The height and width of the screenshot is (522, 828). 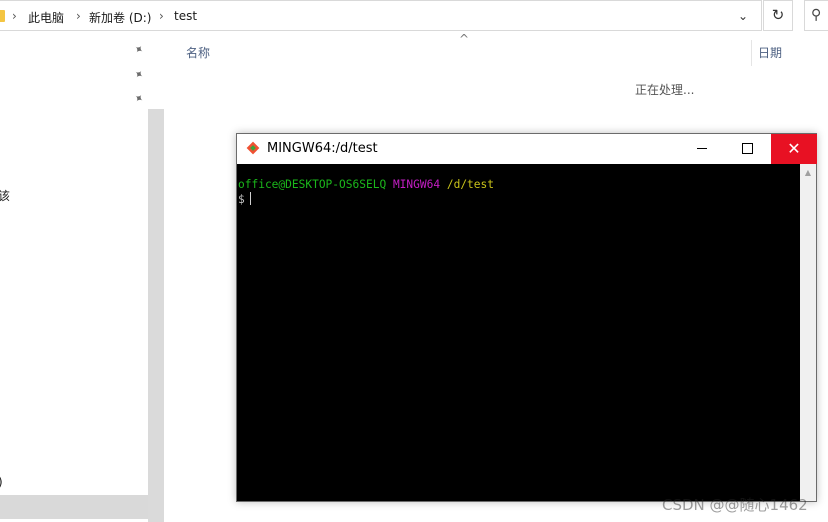 What do you see at coordinates (743, 16) in the screenshot?
I see `chevron-down-icon: ⌄` at bounding box center [743, 16].